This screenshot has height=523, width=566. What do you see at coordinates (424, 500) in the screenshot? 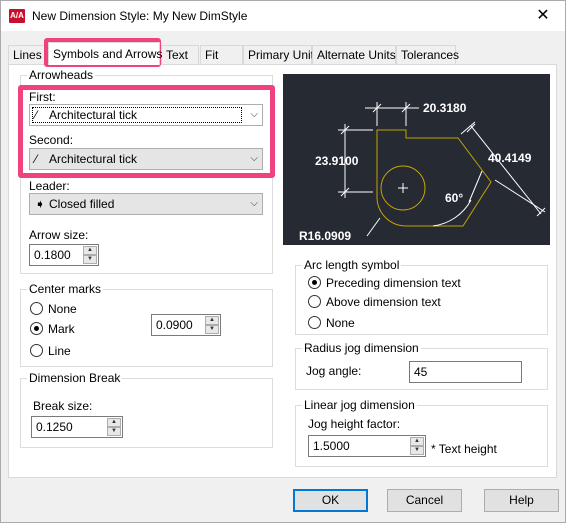
I see `cancel-button: Cancel` at bounding box center [424, 500].